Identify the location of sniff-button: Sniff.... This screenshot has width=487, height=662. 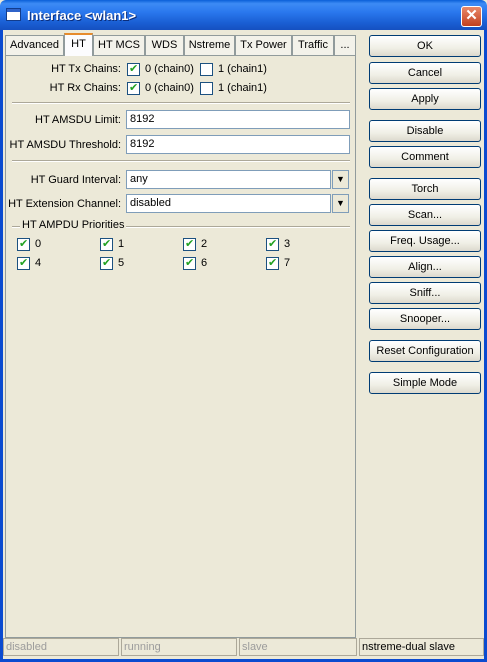
(425, 293).